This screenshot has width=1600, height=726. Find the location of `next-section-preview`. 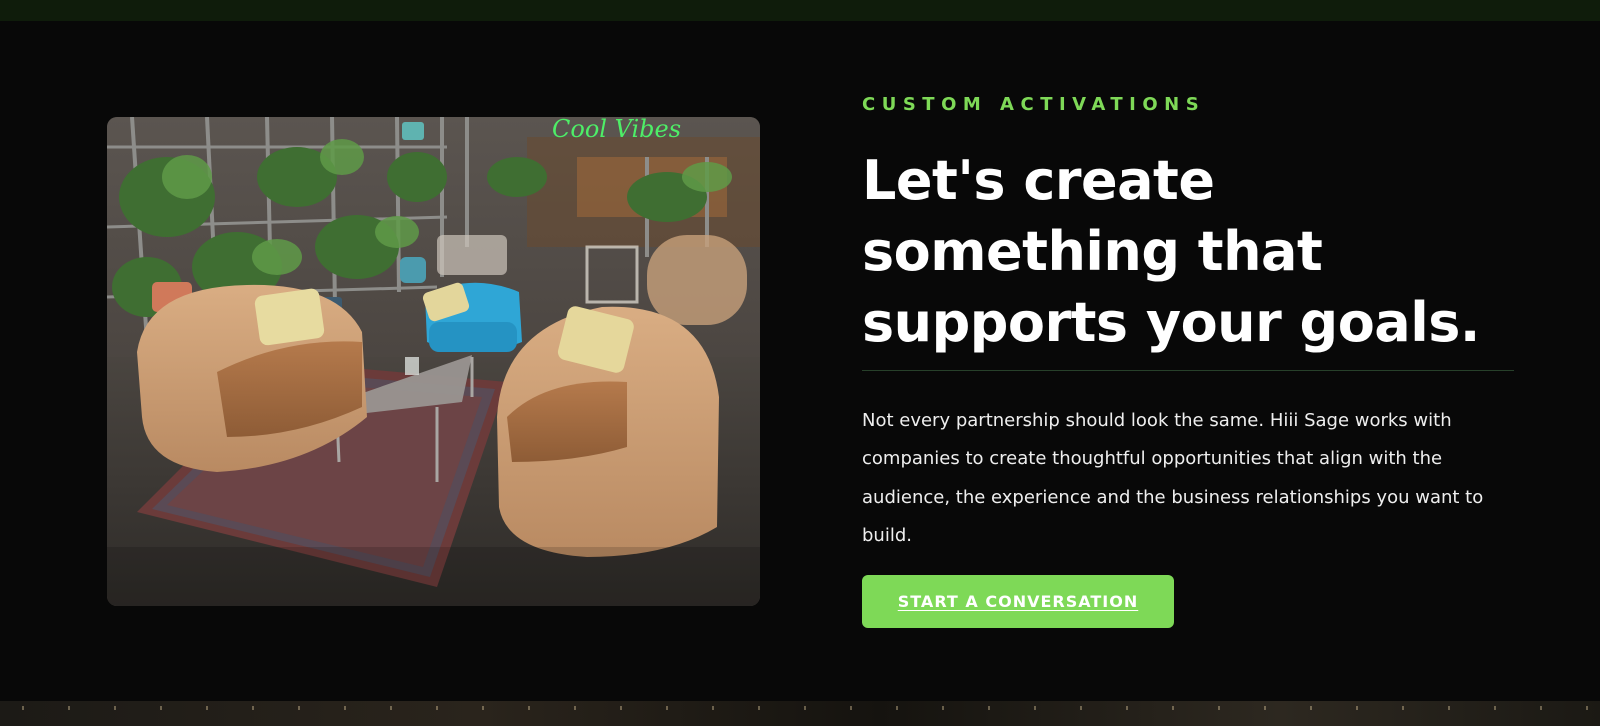

next-section-preview is located at coordinates (800, 713).